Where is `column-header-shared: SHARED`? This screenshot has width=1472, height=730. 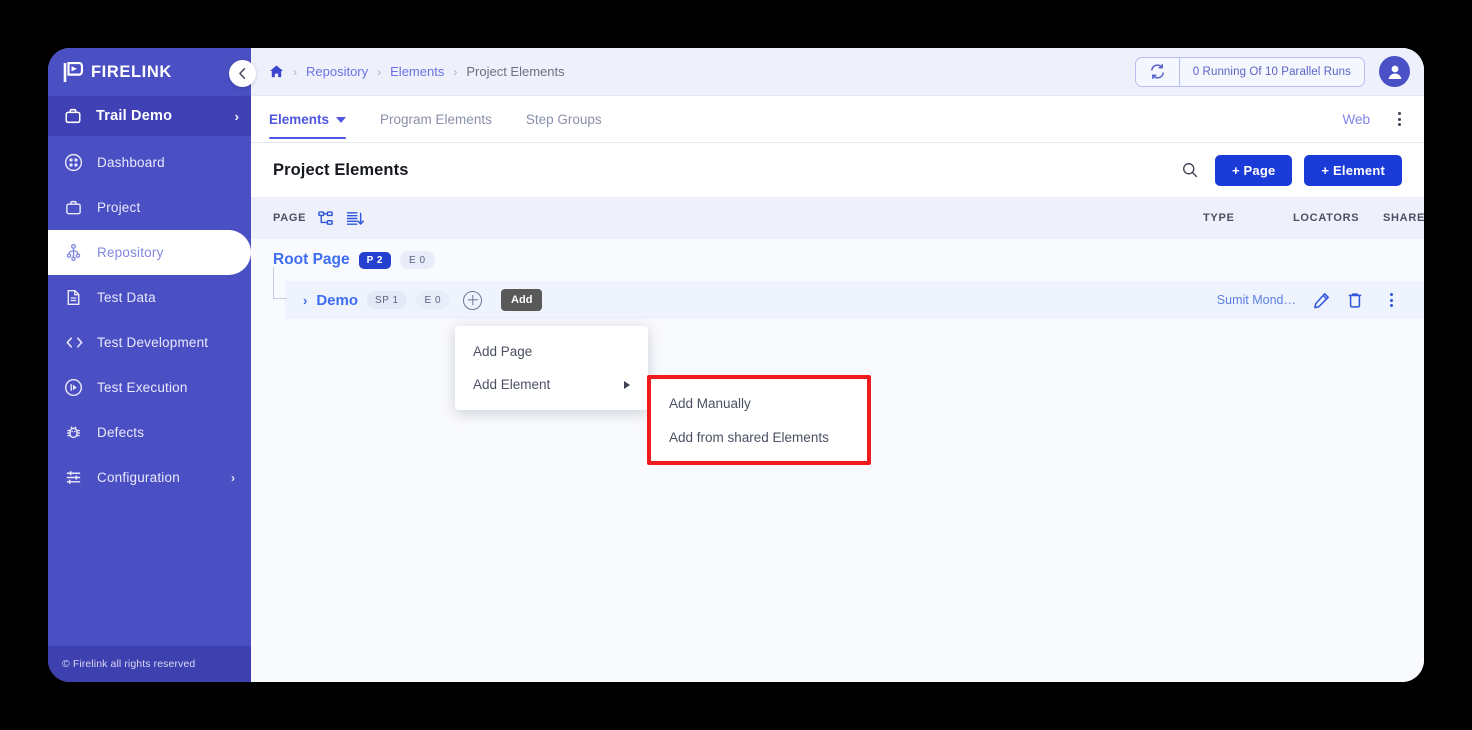
column-header-shared: SHARED is located at coordinates (1403, 218).